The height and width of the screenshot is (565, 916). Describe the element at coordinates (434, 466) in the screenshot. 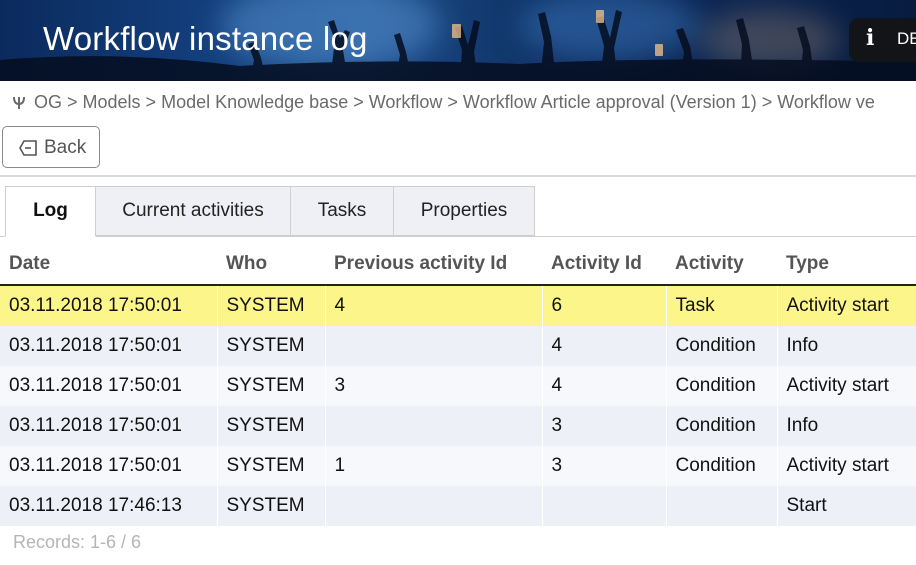

I see `cell-previous-activity-id: 1` at that location.